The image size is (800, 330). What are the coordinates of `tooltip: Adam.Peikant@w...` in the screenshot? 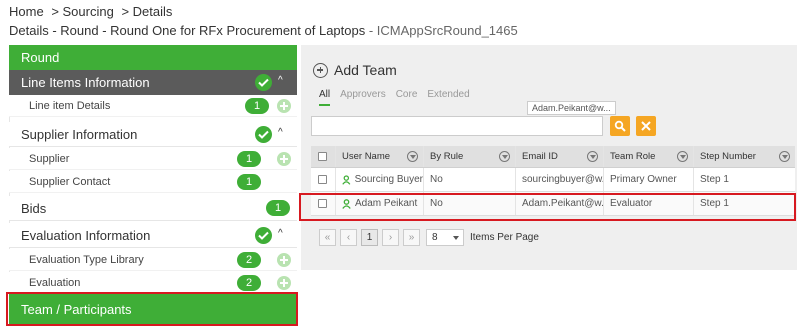 It's located at (571, 108).